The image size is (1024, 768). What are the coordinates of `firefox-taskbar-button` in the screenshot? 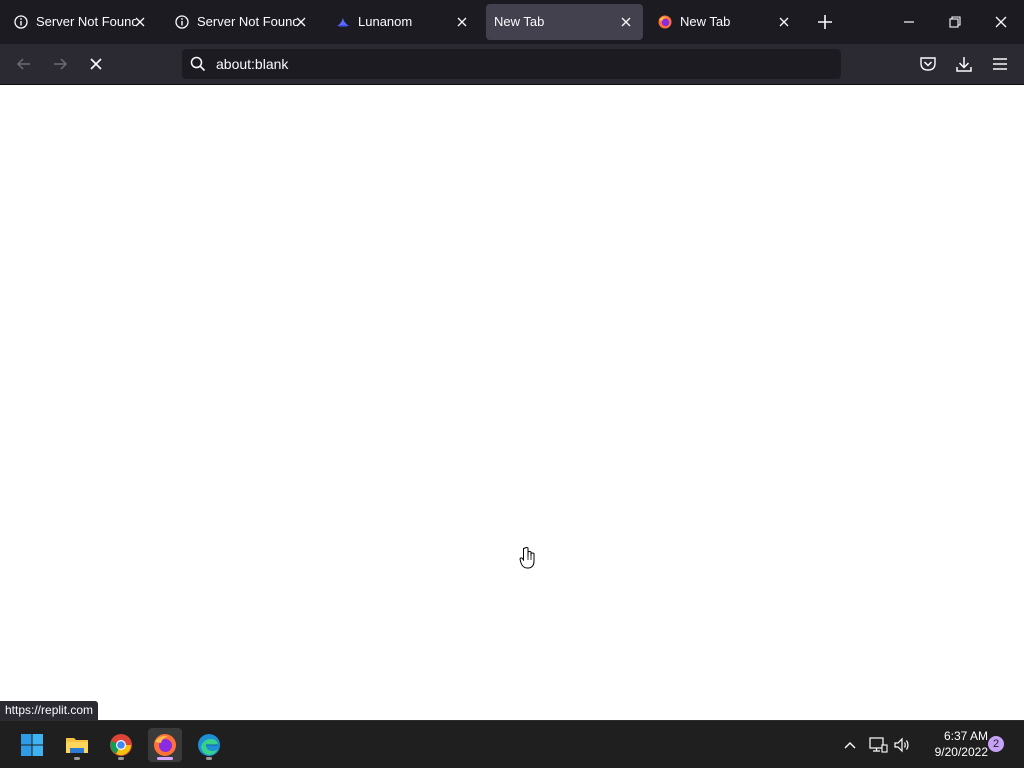 It's located at (165, 745).